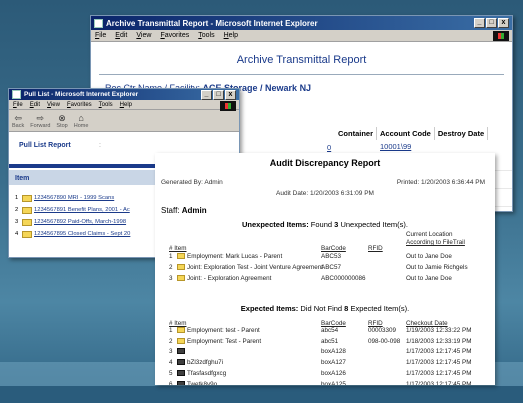 This screenshot has height=403, width=523. I want to click on unexpected-post: Unexpected Item(s)., so click(374, 224).